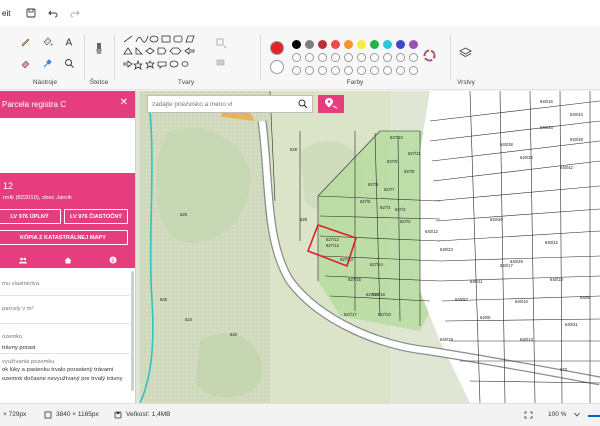 The image size is (600, 426). What do you see at coordinates (64, 237) in the screenshot?
I see `map-copy-button: KÓPIA Z KATASTRÁLNEJ MAPY` at bounding box center [64, 237].